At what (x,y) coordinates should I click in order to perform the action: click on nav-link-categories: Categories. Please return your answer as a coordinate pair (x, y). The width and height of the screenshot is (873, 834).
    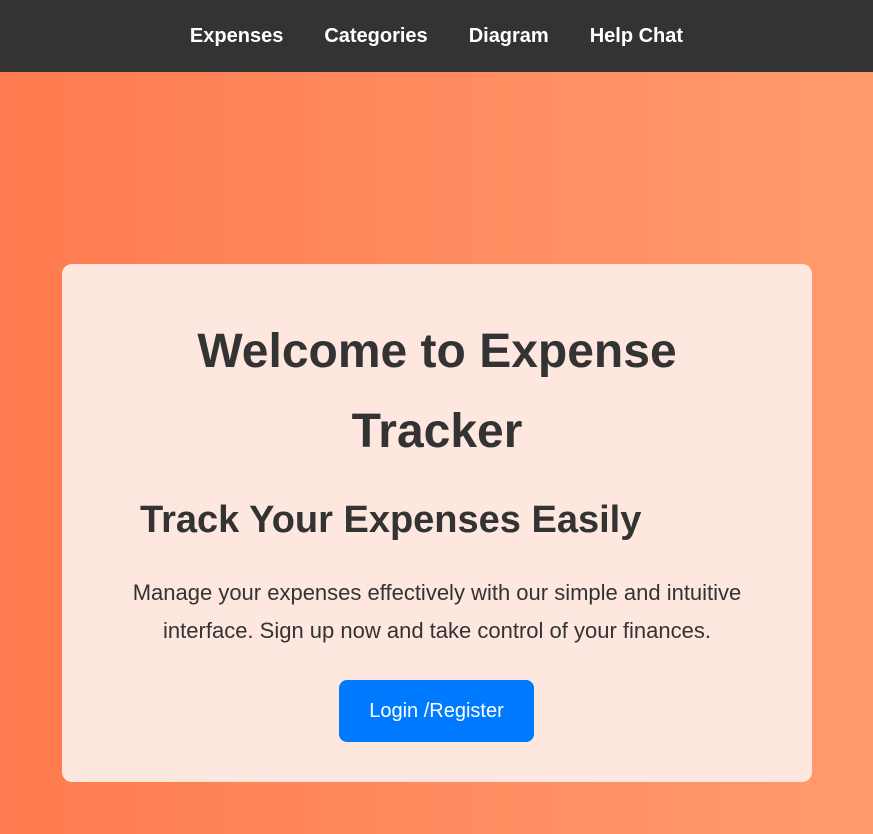
    Looking at the image, I should click on (375, 36).